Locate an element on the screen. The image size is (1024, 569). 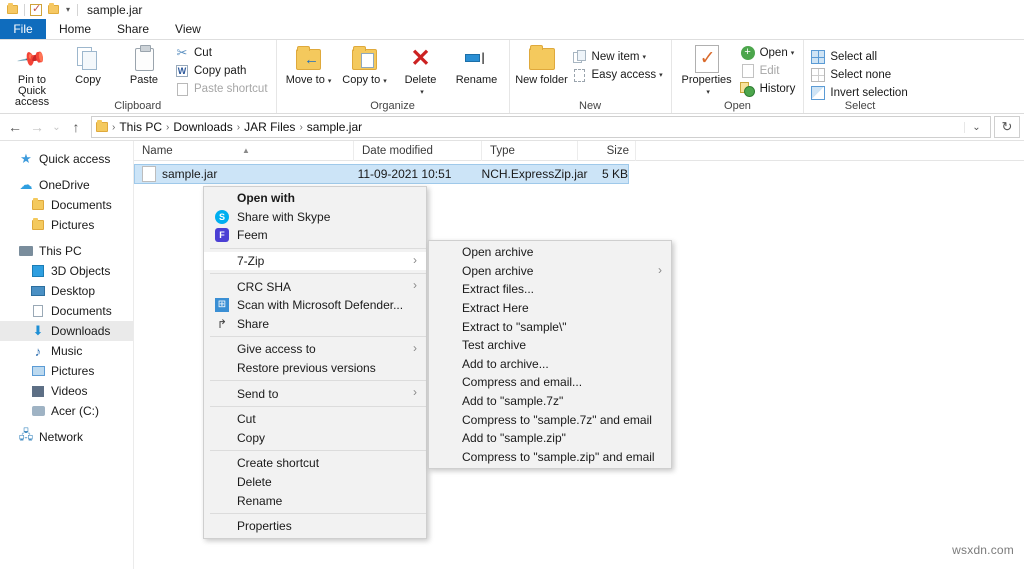
context-menu-item-share-with-skype: S Share with Skype is located at coordinates (315, 217).